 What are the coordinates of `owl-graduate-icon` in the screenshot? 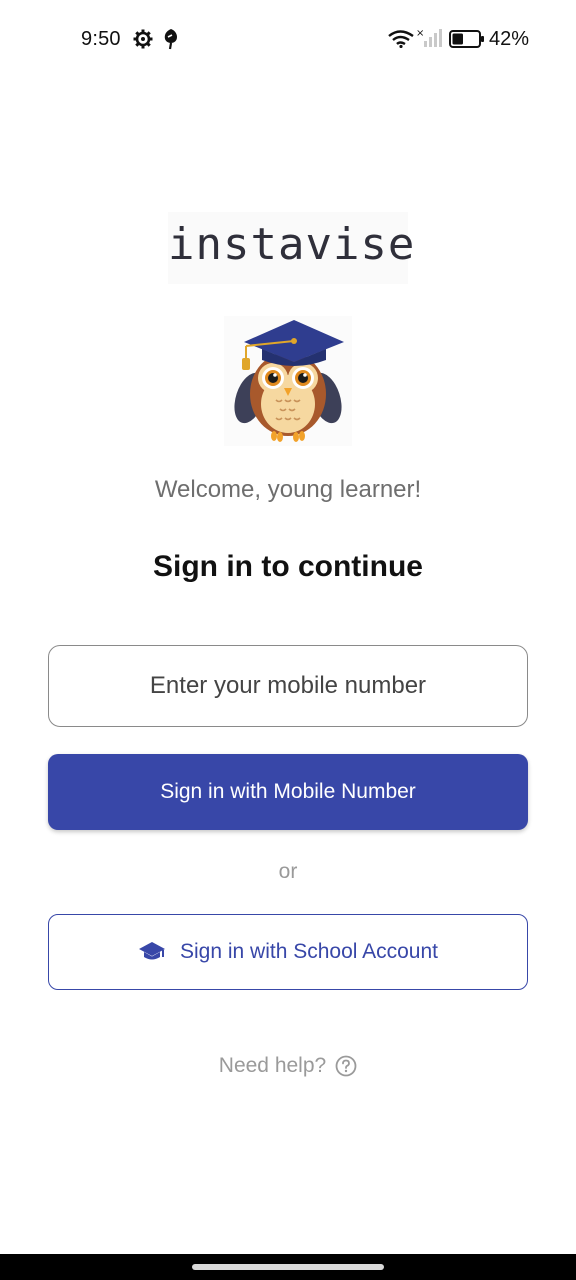 It's located at (288, 381).